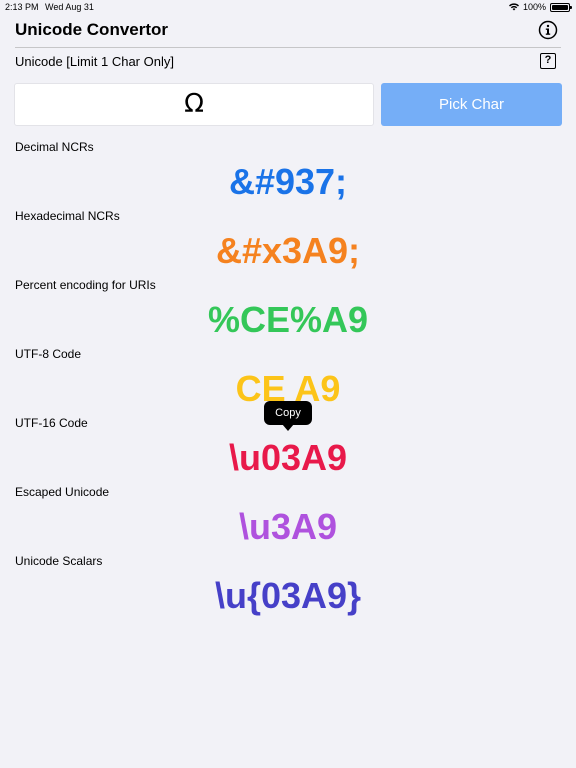 The width and height of the screenshot is (576, 768). Describe the element at coordinates (288, 596) in the screenshot. I see `conversion-value-unicode-scalars: \u{03A9}` at that location.